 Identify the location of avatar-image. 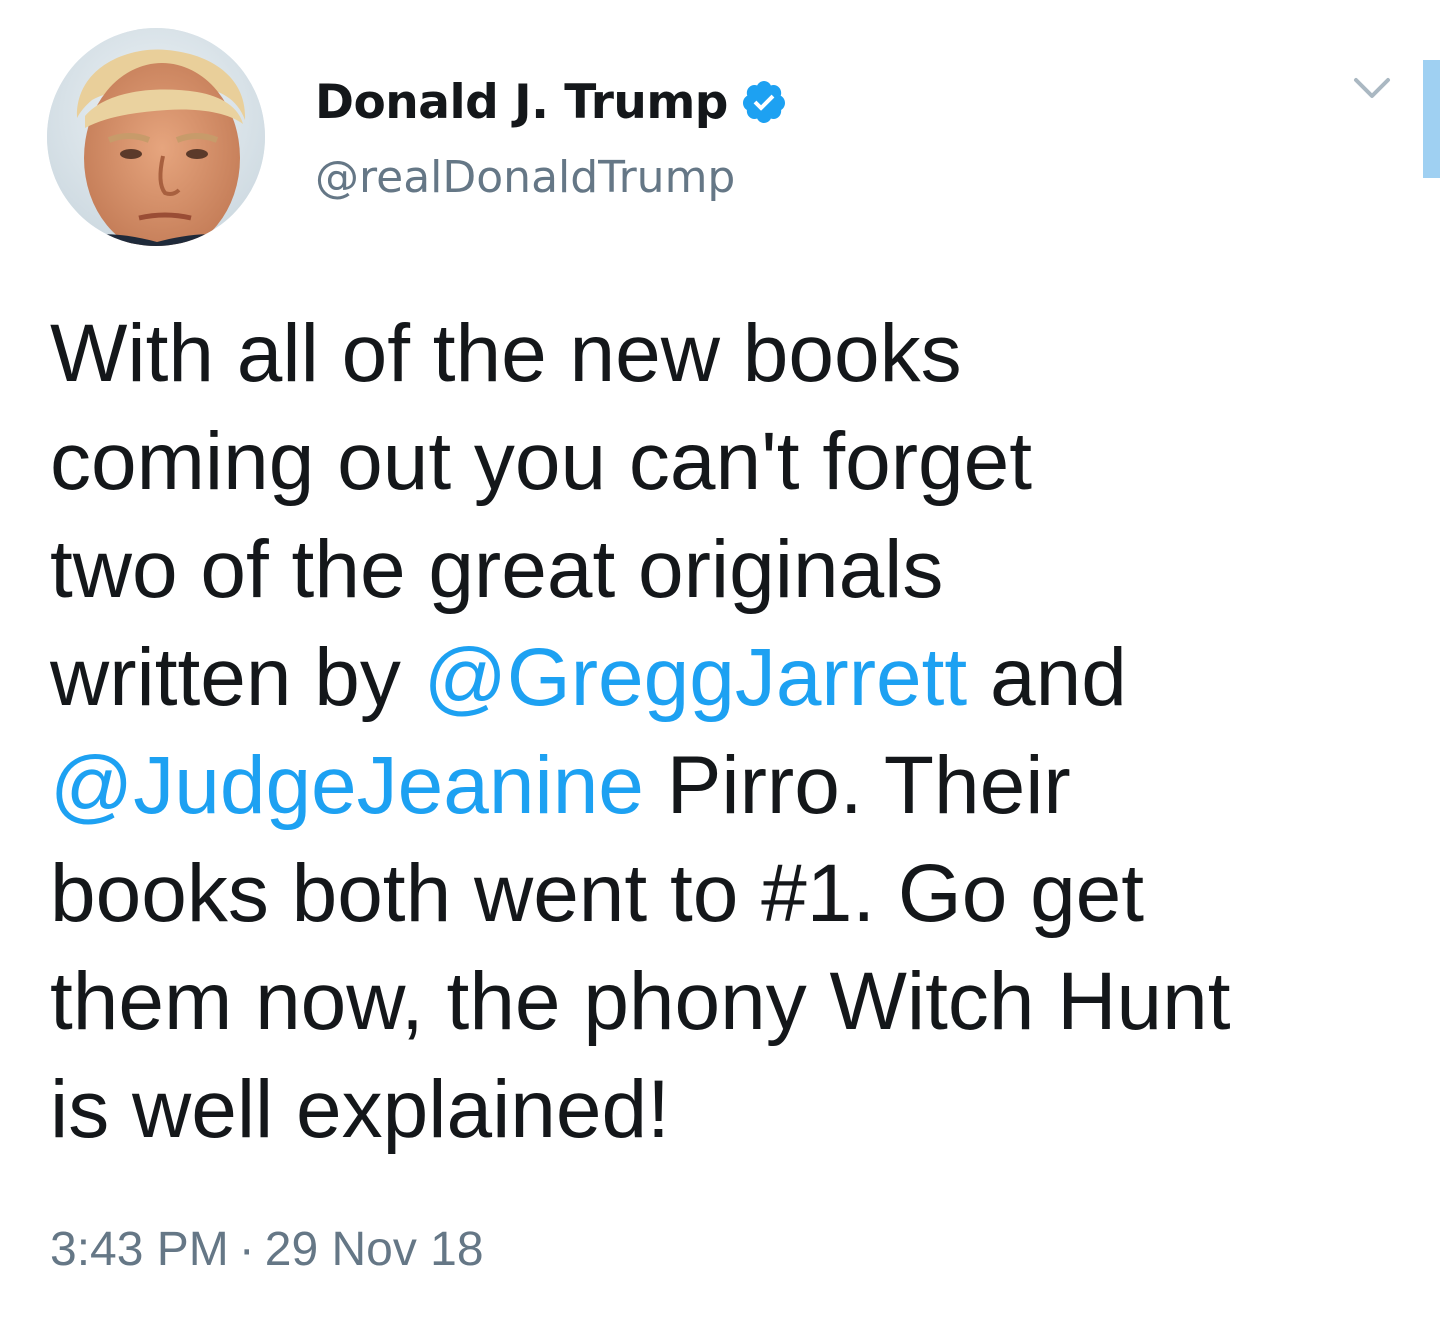
(156, 137).